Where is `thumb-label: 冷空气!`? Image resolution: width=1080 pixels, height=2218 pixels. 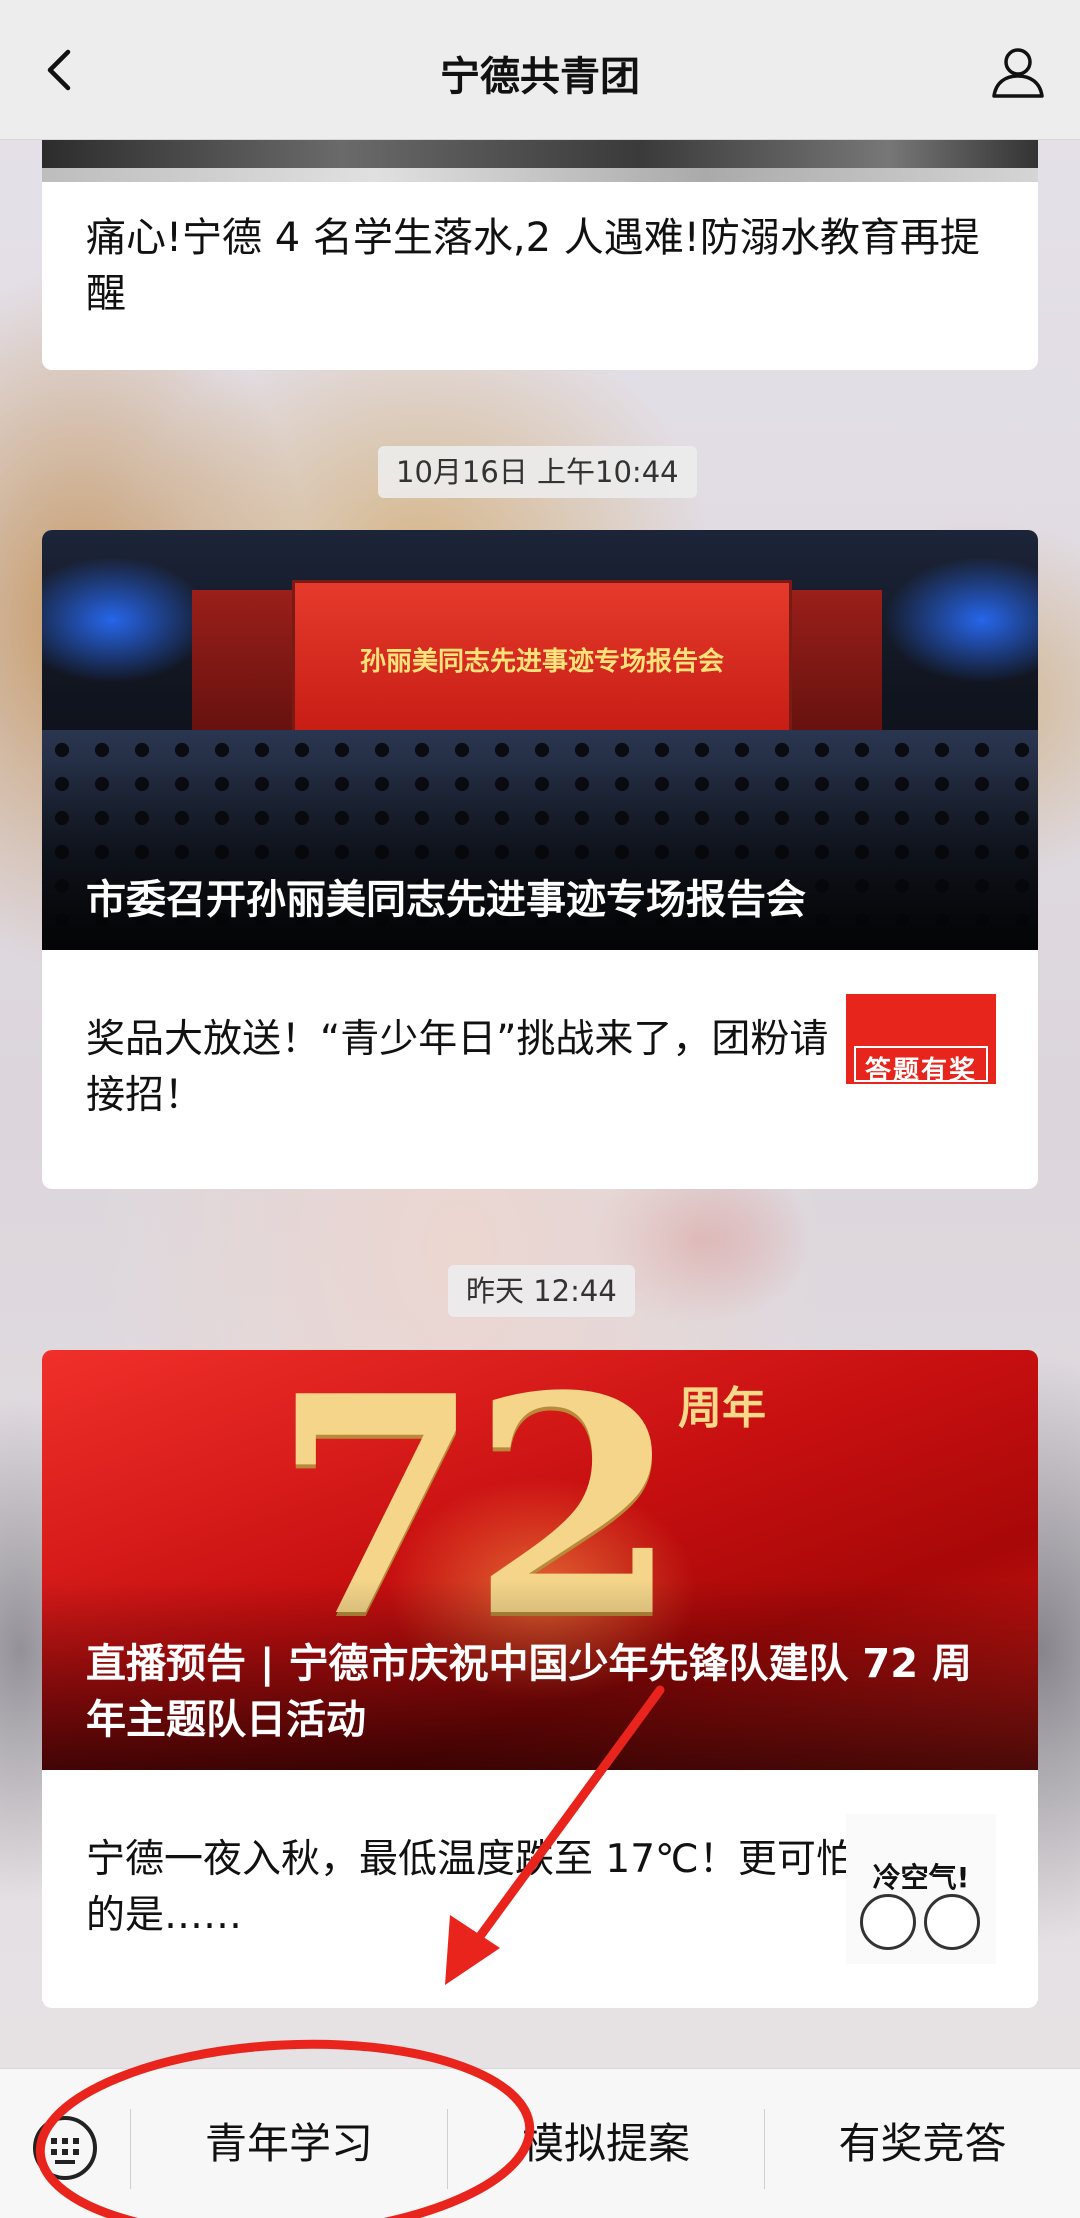 thumb-label: 冷空气! is located at coordinates (921, 1877).